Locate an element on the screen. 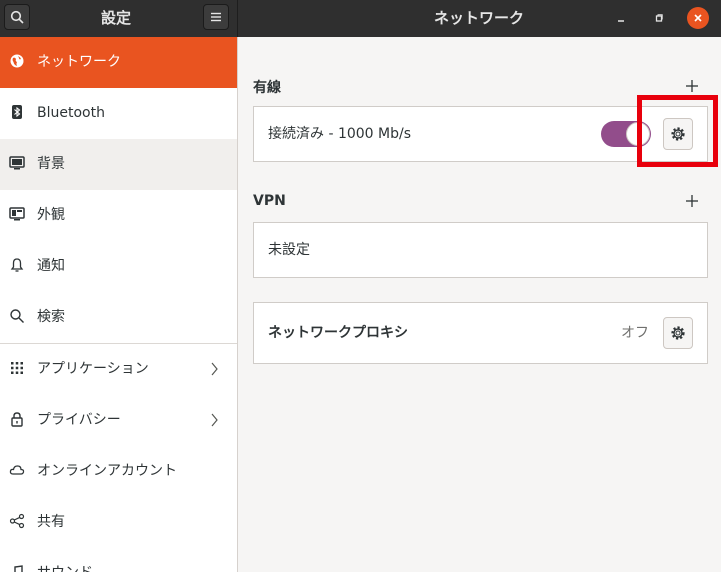  bluetooth-icon is located at coordinates (17, 112).